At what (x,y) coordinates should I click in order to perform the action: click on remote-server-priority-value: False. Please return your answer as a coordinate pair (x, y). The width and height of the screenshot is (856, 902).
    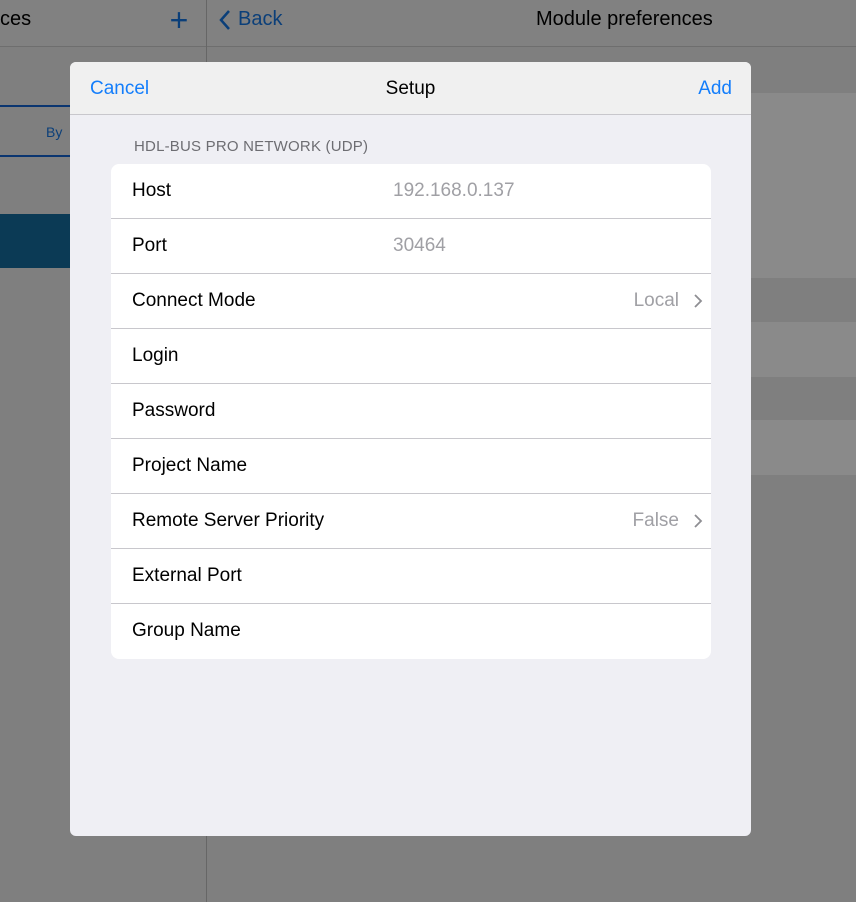
    Looking at the image, I should click on (655, 520).